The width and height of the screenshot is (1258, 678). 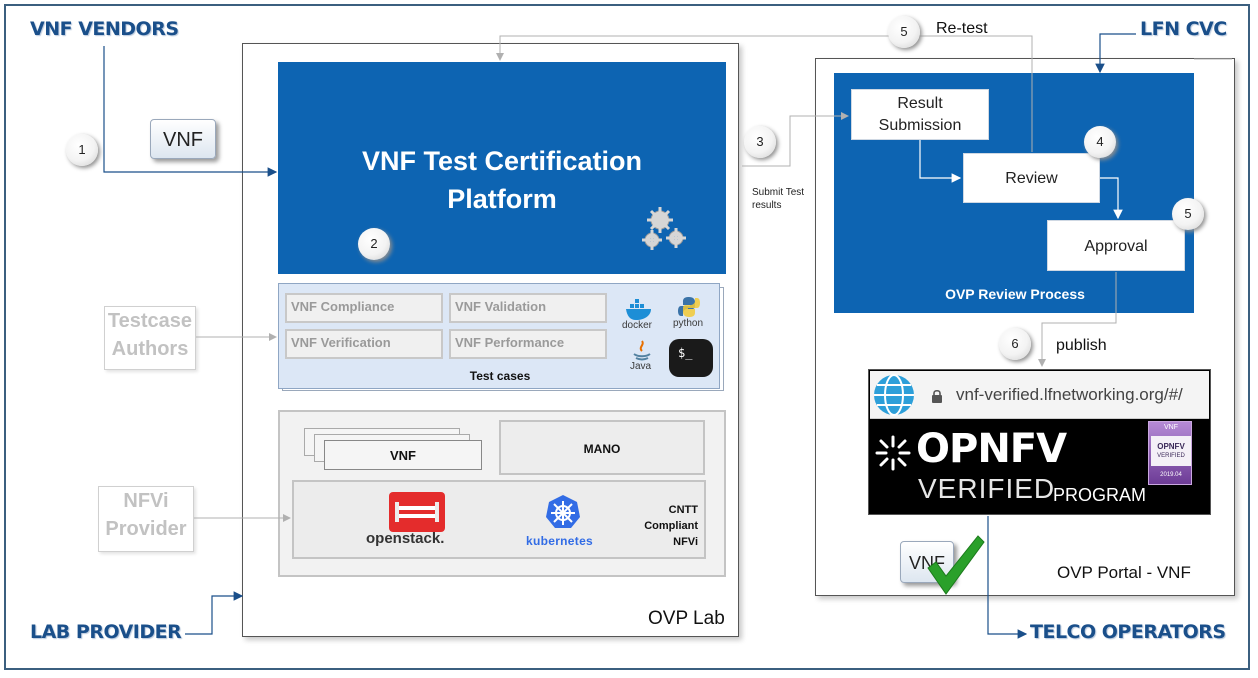 What do you see at coordinates (1015, 344) in the screenshot?
I see `step-6-marker: 6` at bounding box center [1015, 344].